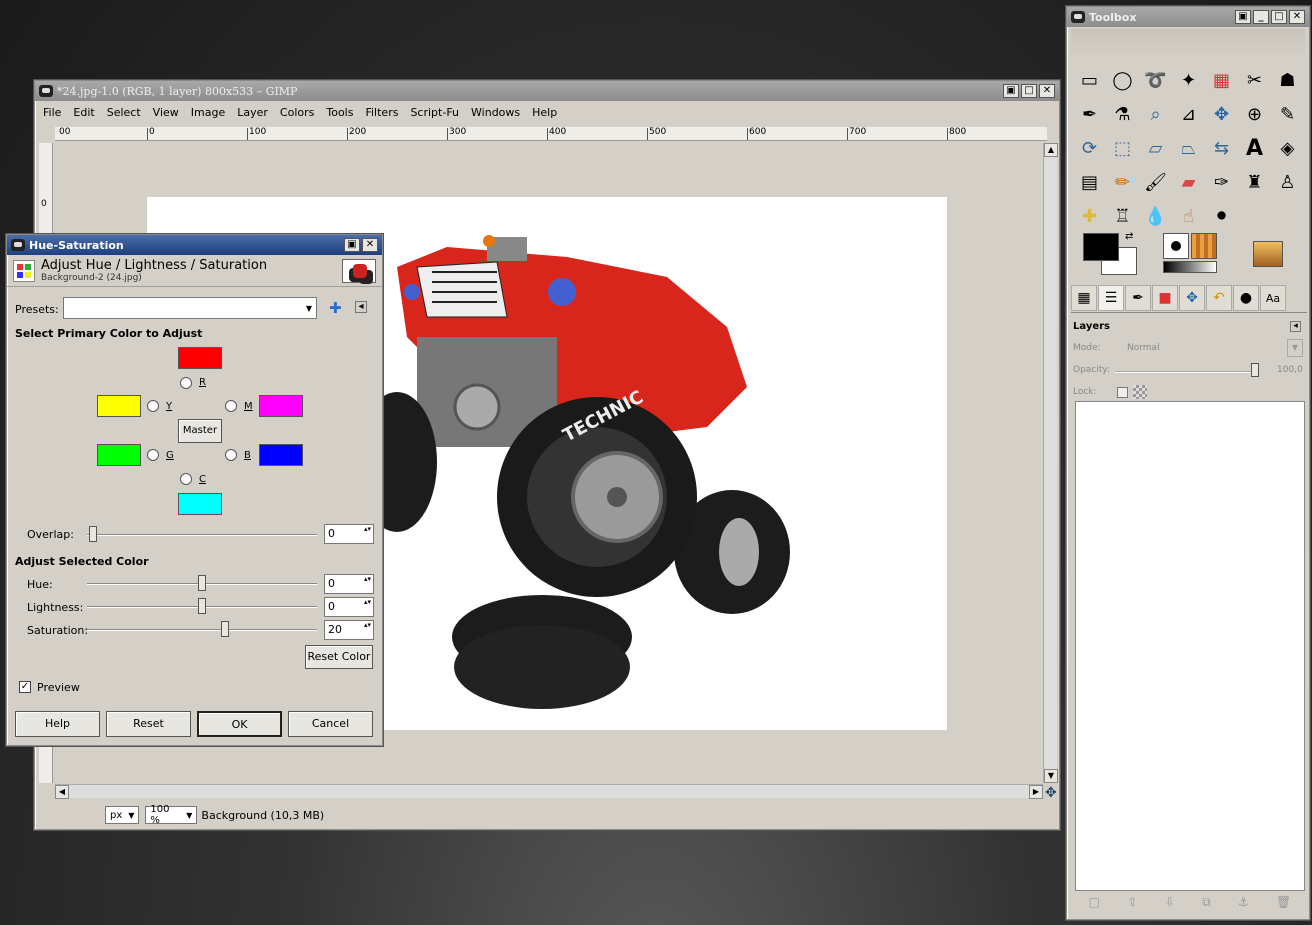 The width and height of the screenshot is (1312, 925). I want to click on radio-cyan, so click(186, 479).